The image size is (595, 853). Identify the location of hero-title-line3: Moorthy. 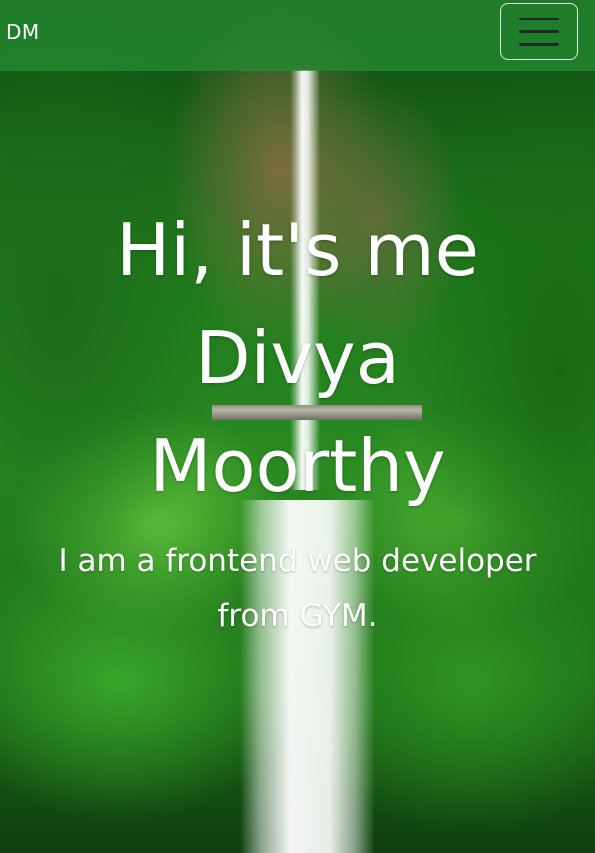
(297, 466).